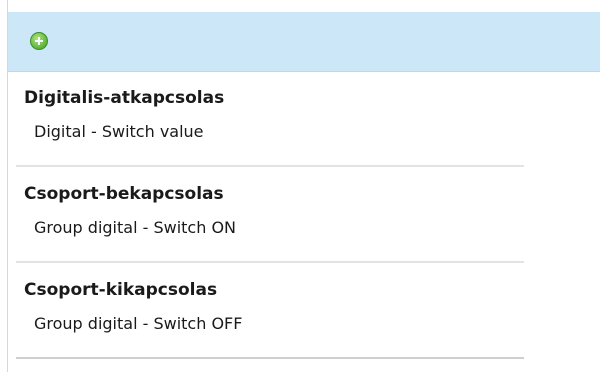 This screenshot has width=600, height=372. Describe the element at coordinates (121, 290) in the screenshot. I see `list-item-title: Csoport-kikapcsolas` at that location.